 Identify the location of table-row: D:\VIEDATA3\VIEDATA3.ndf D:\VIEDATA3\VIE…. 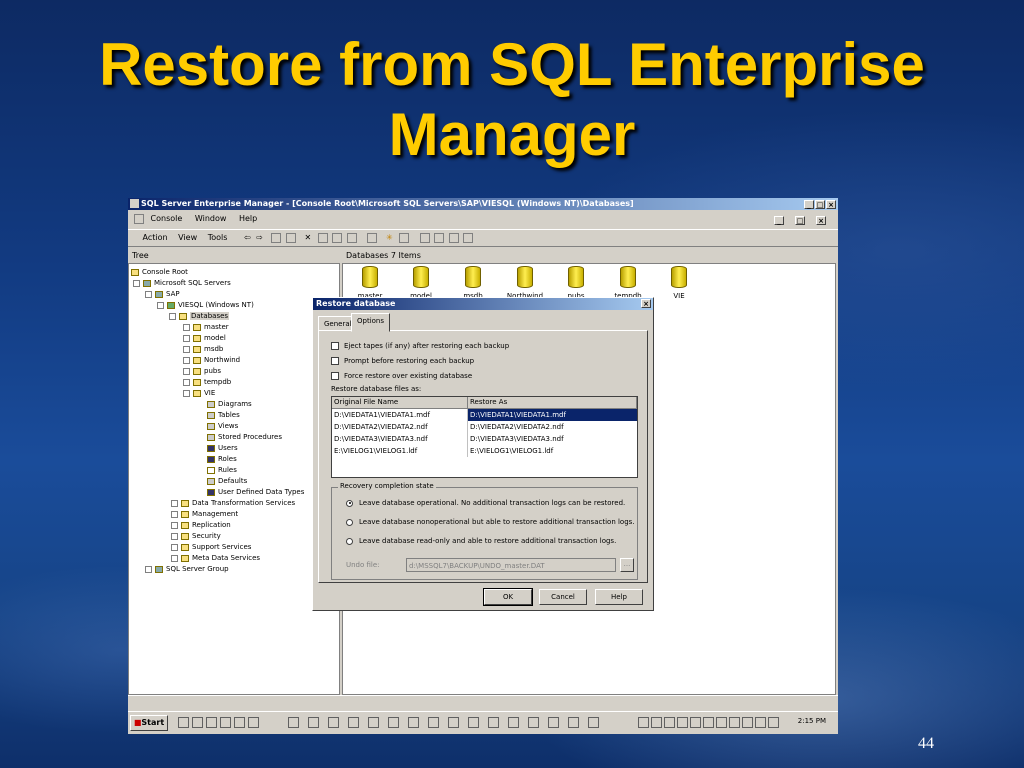
(484, 439).